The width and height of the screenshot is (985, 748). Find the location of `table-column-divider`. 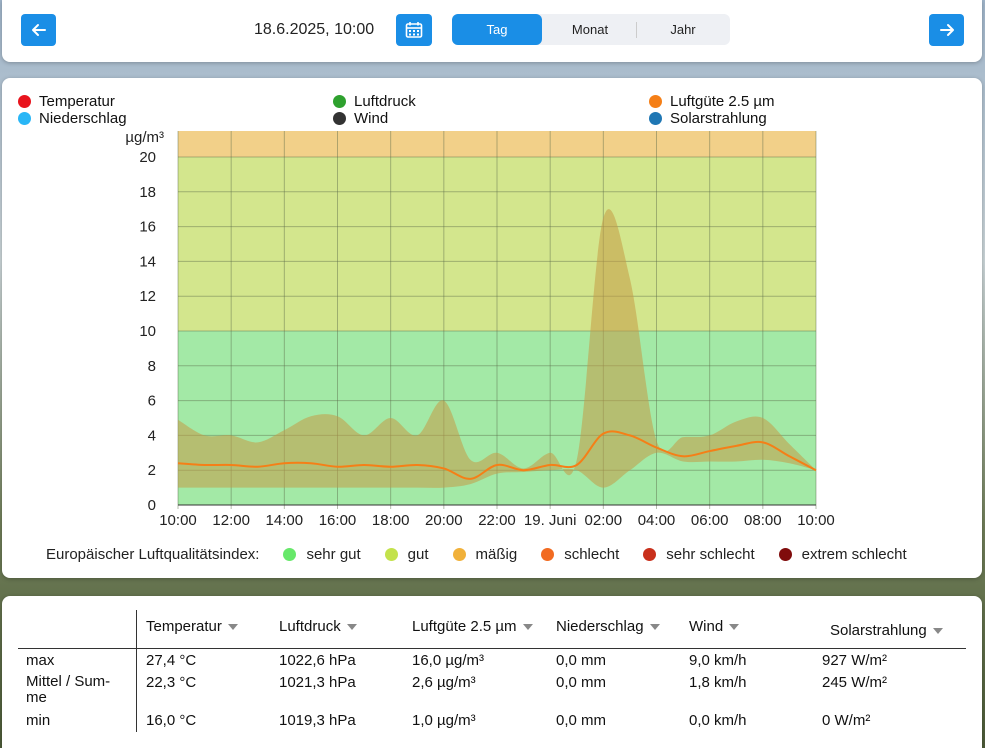

table-column-divider is located at coordinates (136, 671).